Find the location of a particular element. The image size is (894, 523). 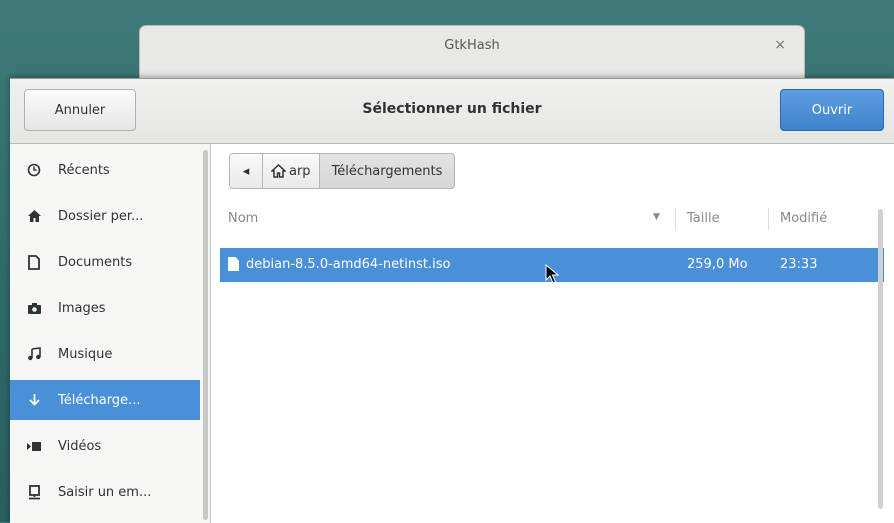

location-icon is located at coordinates (34, 492).